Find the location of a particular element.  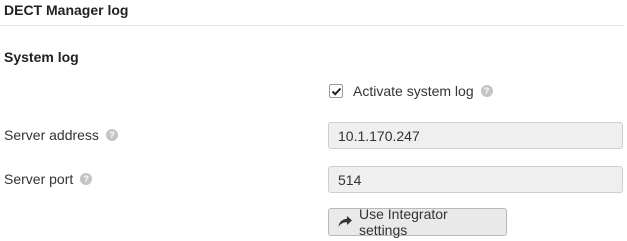

system-log-title: System log is located at coordinates (41, 57).